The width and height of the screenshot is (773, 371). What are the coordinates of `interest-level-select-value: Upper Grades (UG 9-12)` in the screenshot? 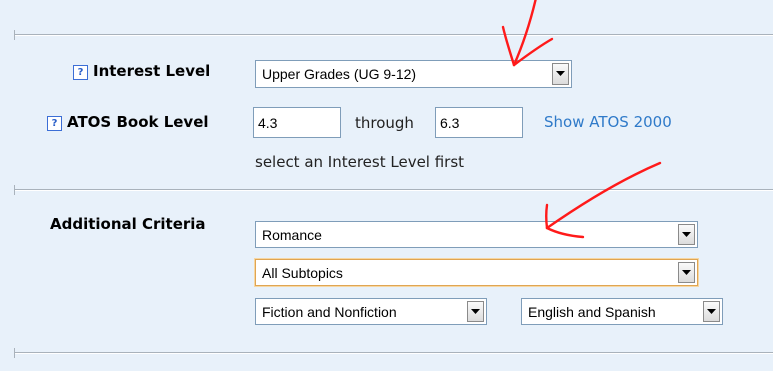 It's located at (339, 74).